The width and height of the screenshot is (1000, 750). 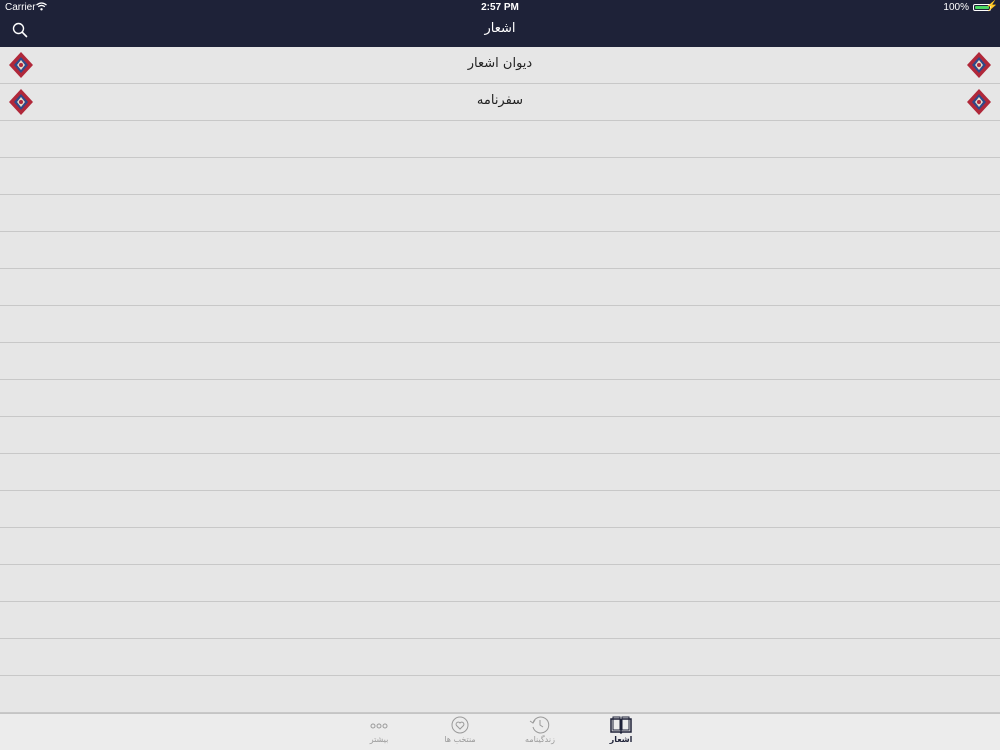 What do you see at coordinates (500, 731) in the screenshot?
I see `tab-bar: بیشتر منتخب ها زندگینامه اشعار` at bounding box center [500, 731].